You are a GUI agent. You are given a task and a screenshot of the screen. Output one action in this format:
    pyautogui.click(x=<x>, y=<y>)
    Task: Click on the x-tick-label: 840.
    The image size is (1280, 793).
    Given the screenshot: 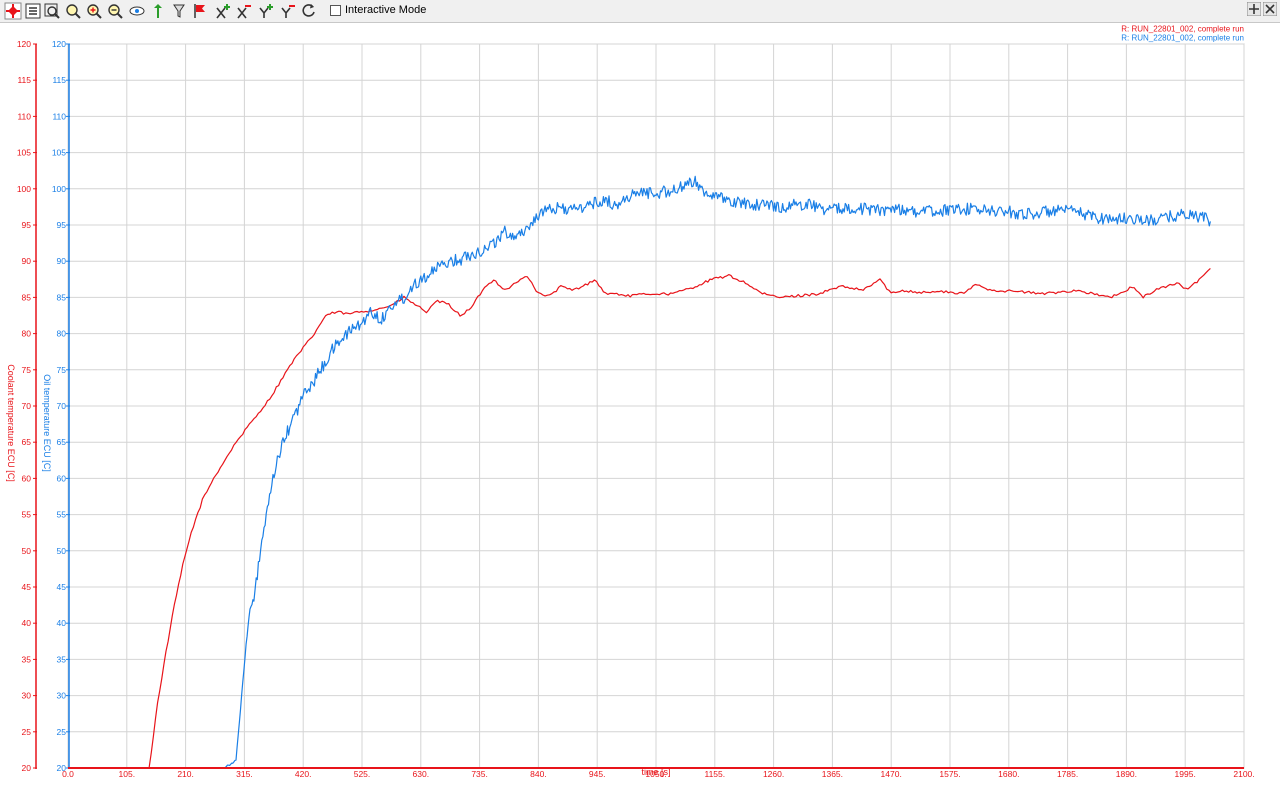 What is the action you would take?
    pyautogui.click(x=538, y=774)
    